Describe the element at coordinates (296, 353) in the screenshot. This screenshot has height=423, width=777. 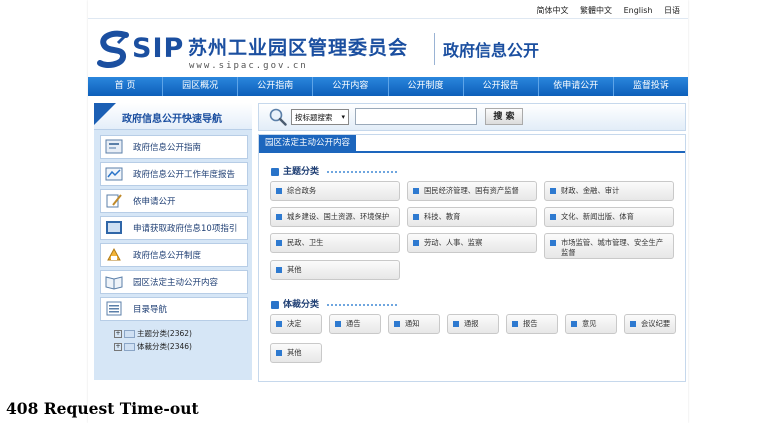
I see `genre-button: 其他` at that location.